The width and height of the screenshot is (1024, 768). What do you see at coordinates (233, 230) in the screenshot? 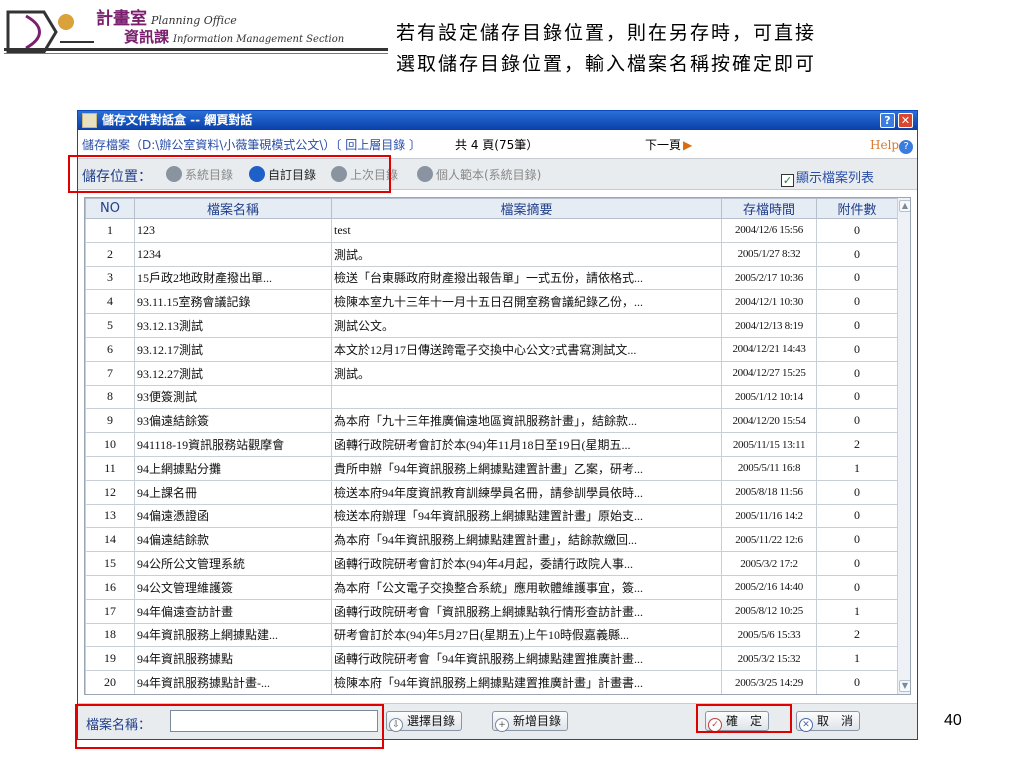
I see `row-filename: 123` at bounding box center [233, 230].